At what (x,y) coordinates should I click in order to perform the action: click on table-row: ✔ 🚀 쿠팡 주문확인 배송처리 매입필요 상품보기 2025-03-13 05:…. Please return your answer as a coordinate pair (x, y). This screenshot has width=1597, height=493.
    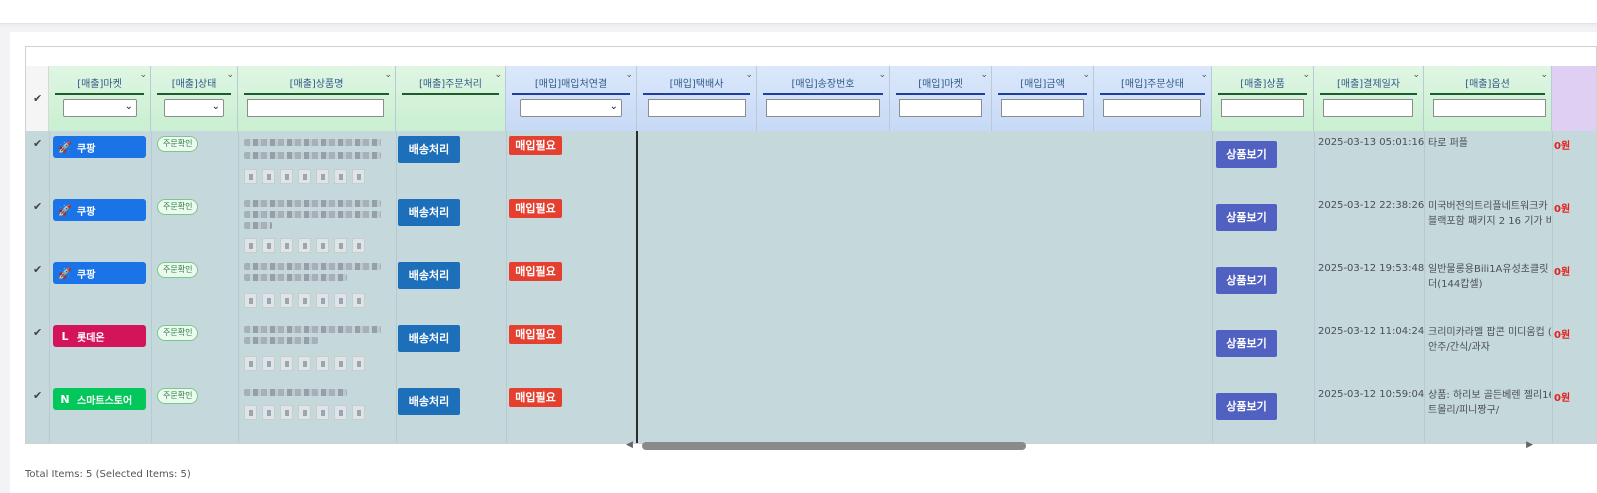
    Looking at the image, I should click on (811, 162).